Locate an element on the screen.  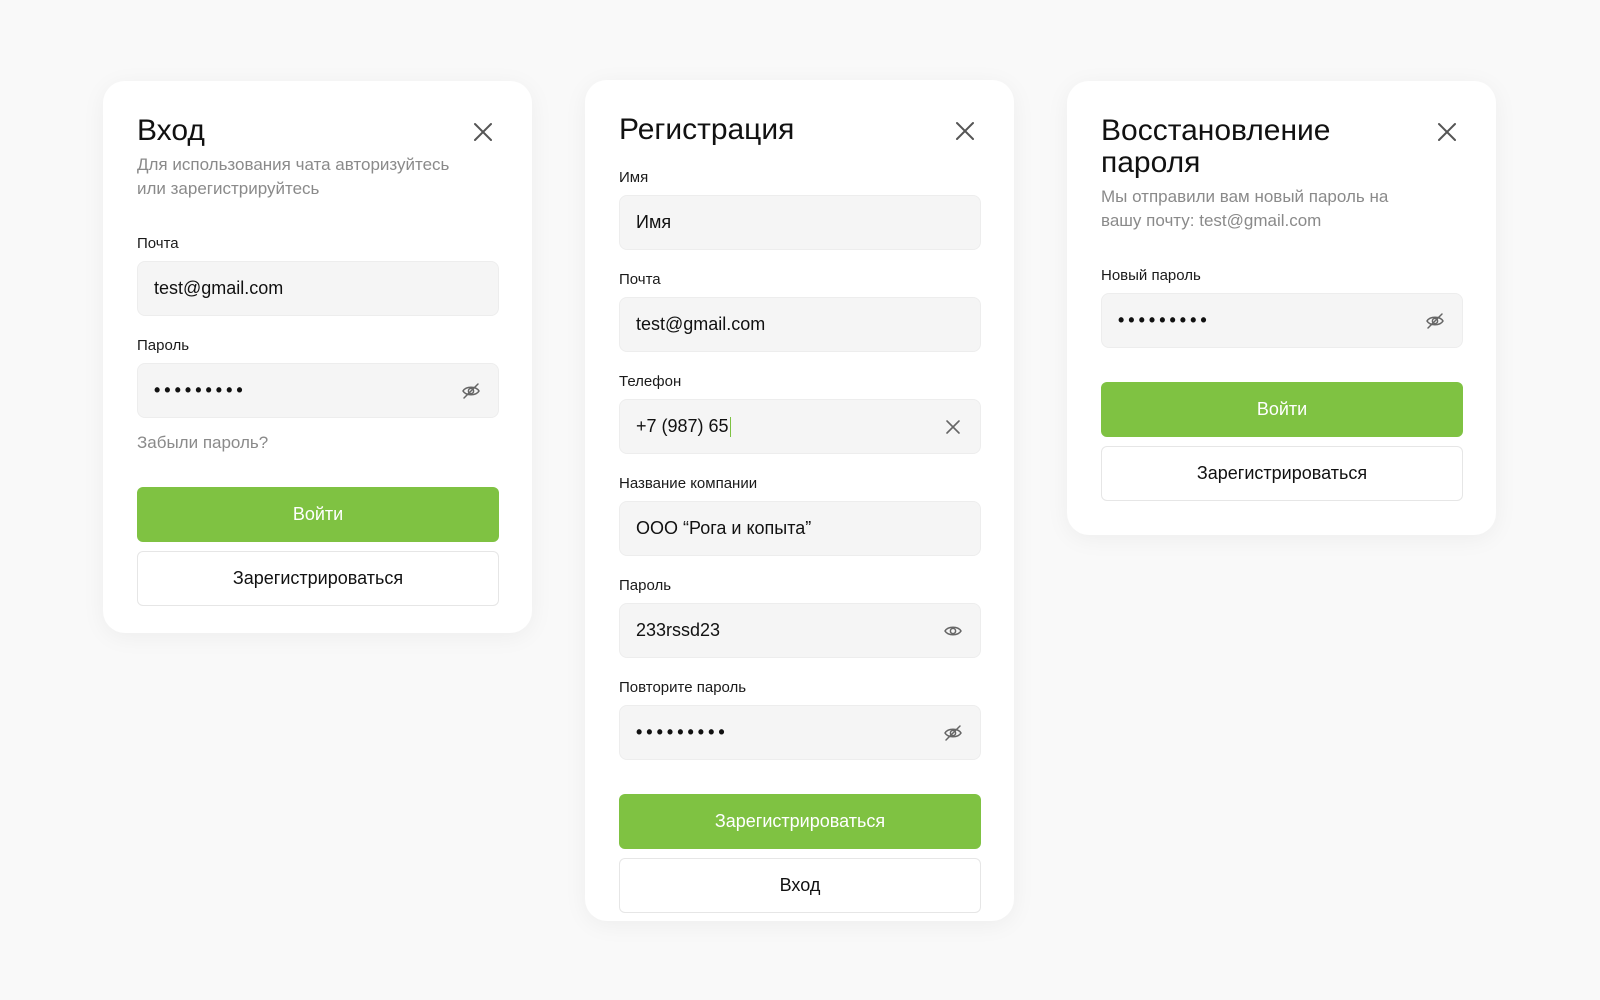
register-company-group: Название компании ООО “Рога и копыта” is located at coordinates (800, 515).